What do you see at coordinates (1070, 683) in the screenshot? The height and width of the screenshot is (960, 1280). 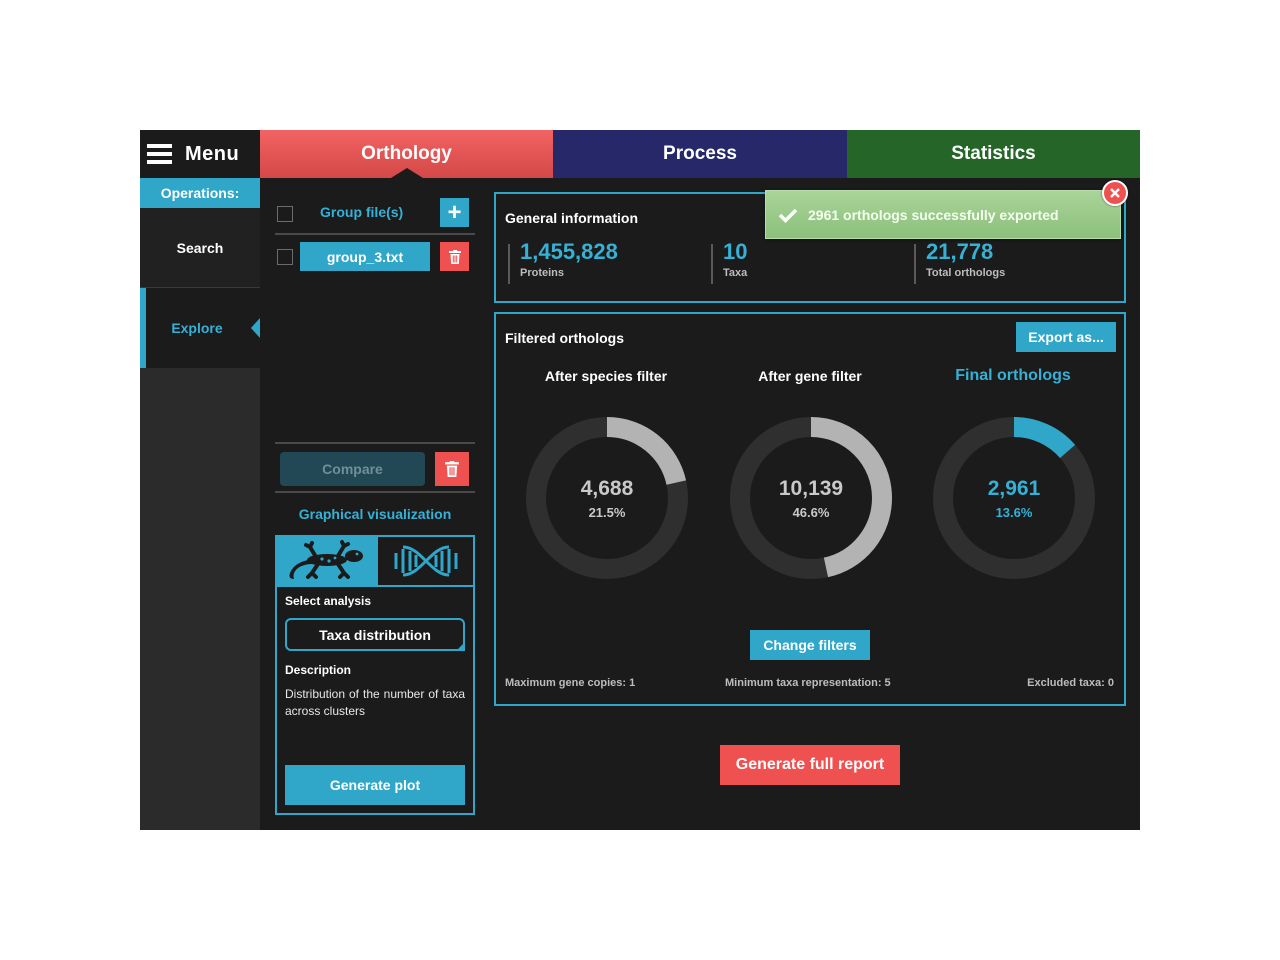 I see `excluded-taxa: Excluded taxa: 0` at bounding box center [1070, 683].